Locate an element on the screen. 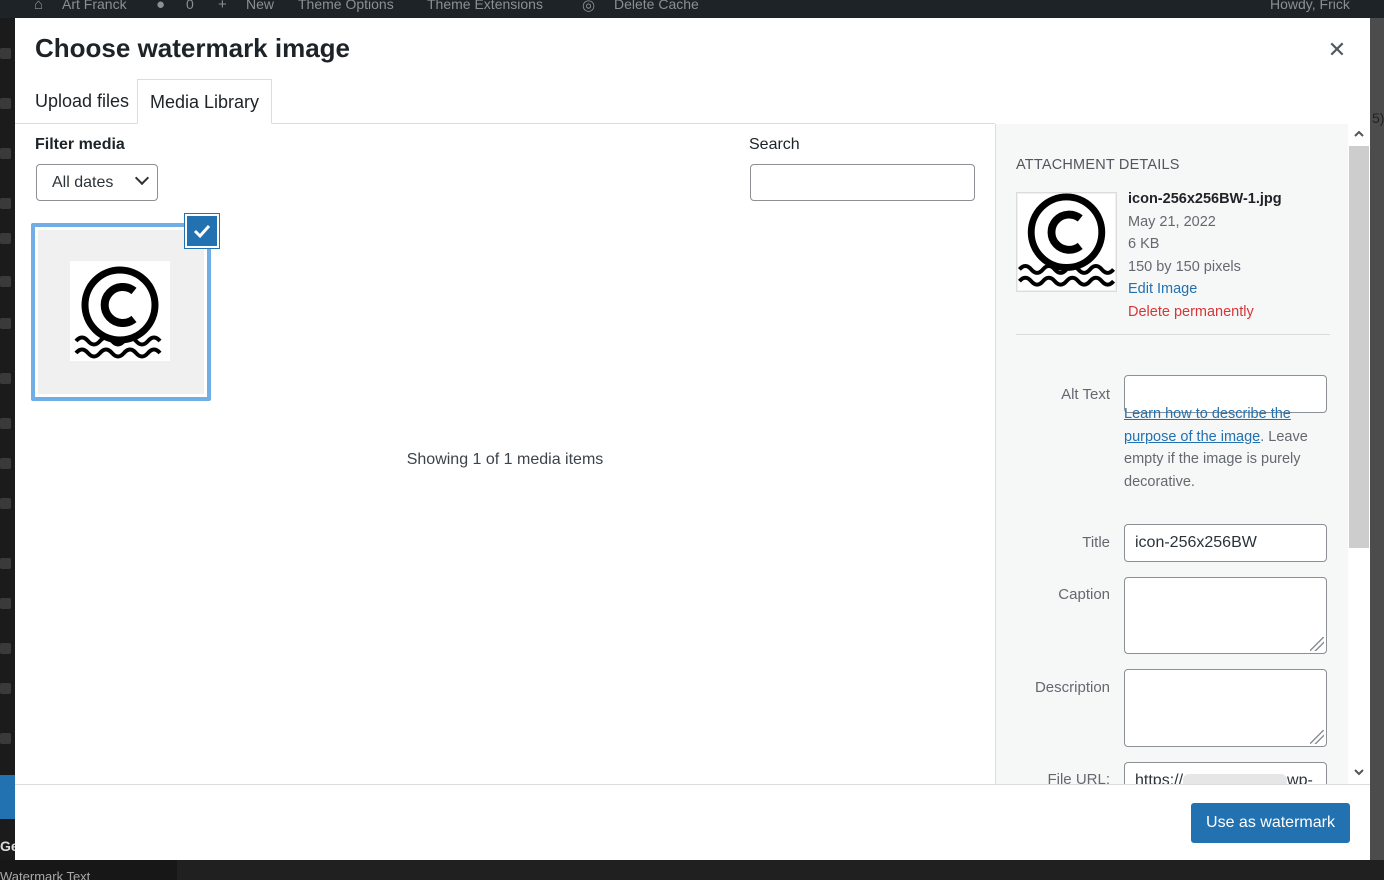 This screenshot has width=1384, height=880. admin-sidebar-background is located at coordinates (7, 449).